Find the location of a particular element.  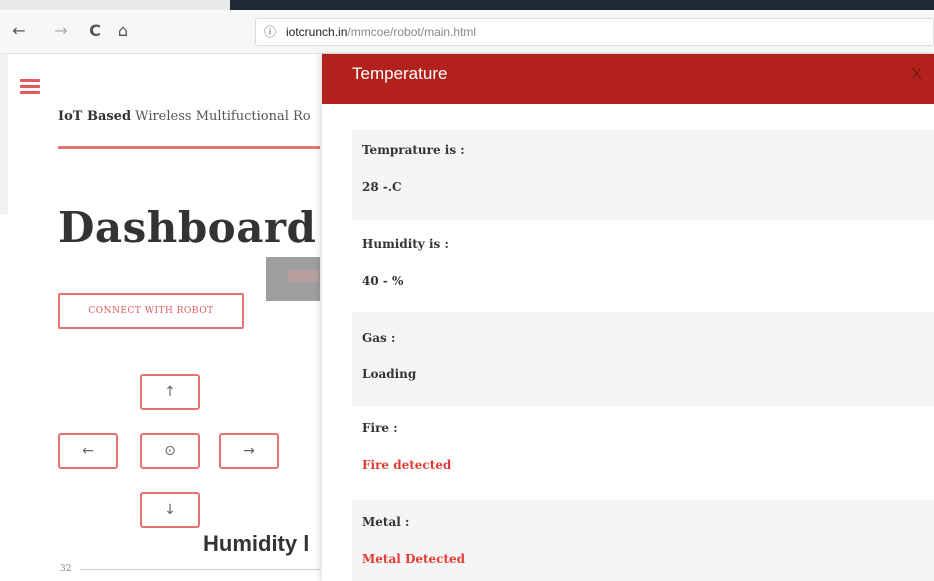

sensor-label: Metal : is located at coordinates (386, 522).